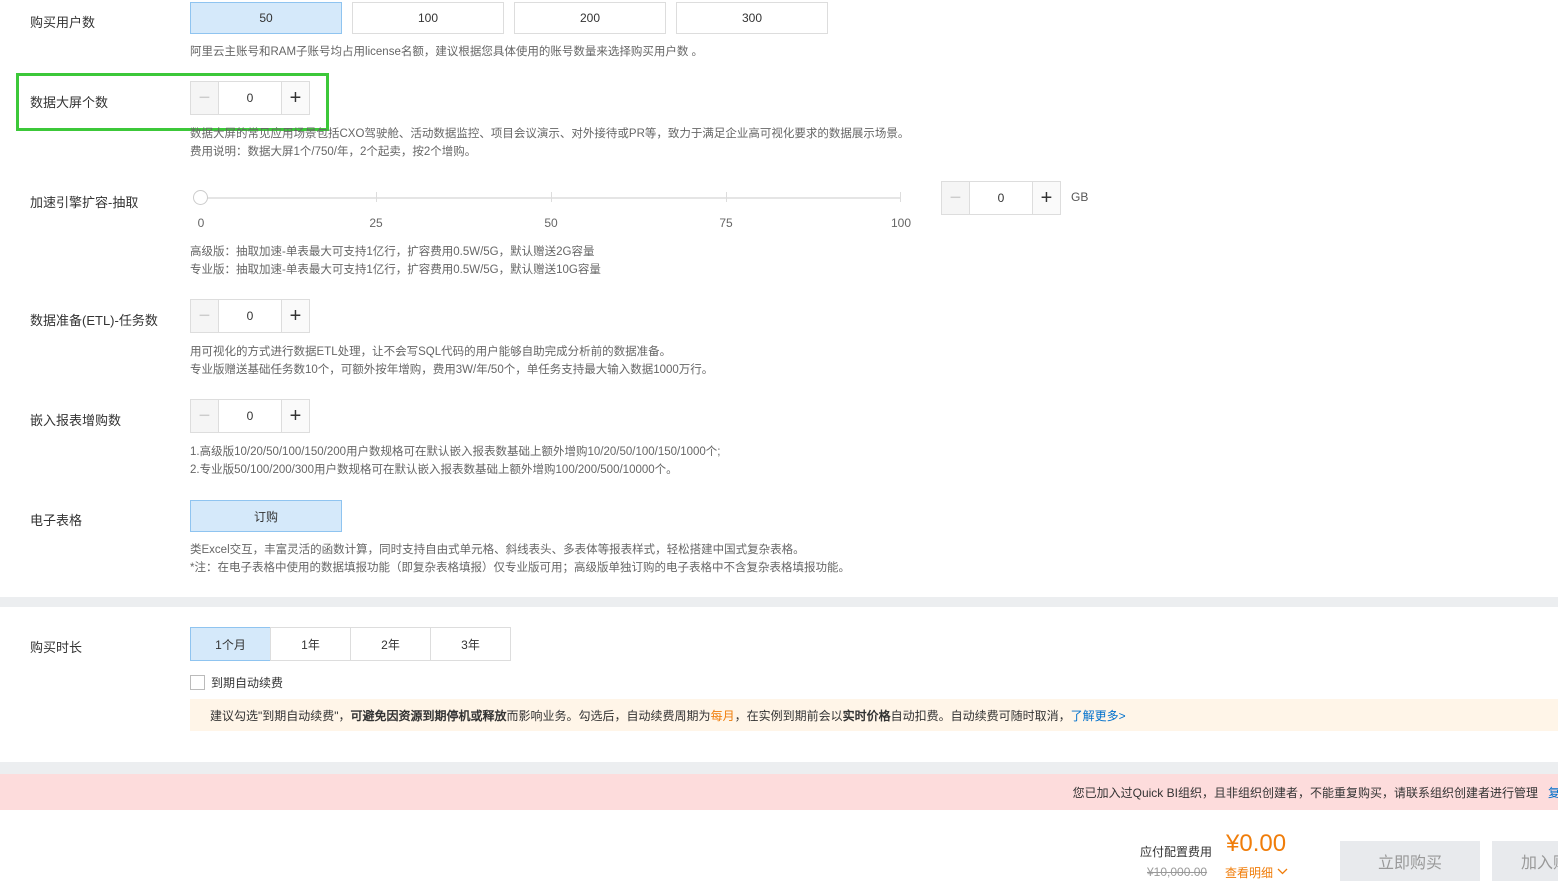 This screenshot has height=881, width=1558. What do you see at coordinates (956, 198) in the screenshot?
I see `engine-minus-button: −` at bounding box center [956, 198].